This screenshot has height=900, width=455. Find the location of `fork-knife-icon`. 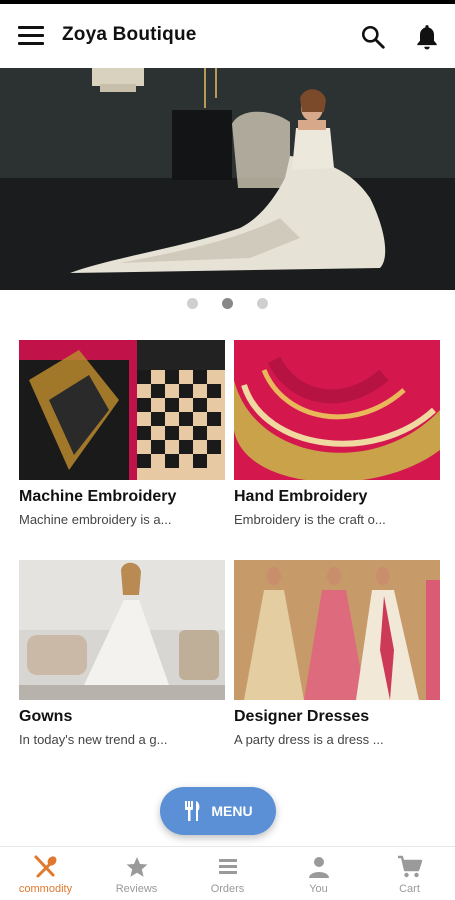

fork-knife-icon is located at coordinates (192, 811).